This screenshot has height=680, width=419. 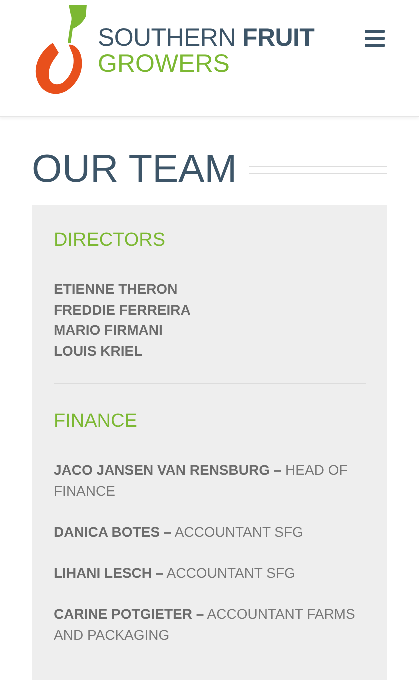 I want to click on member-name: MARIO FIRMANI, so click(x=109, y=330).